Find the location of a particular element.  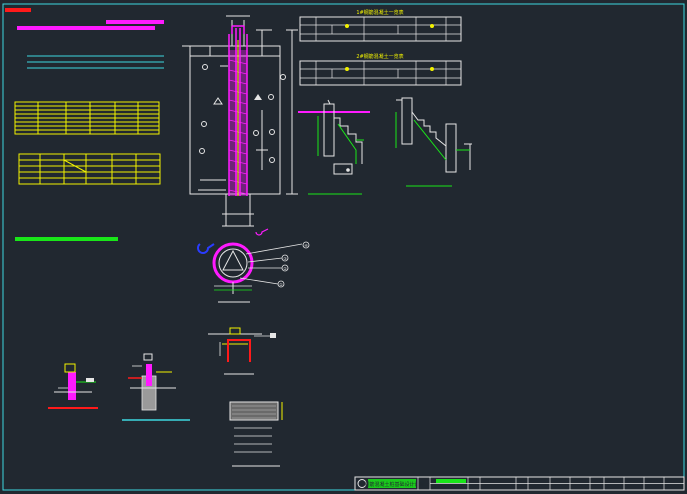

magenta-title-bar-short is located at coordinates (135, 22).